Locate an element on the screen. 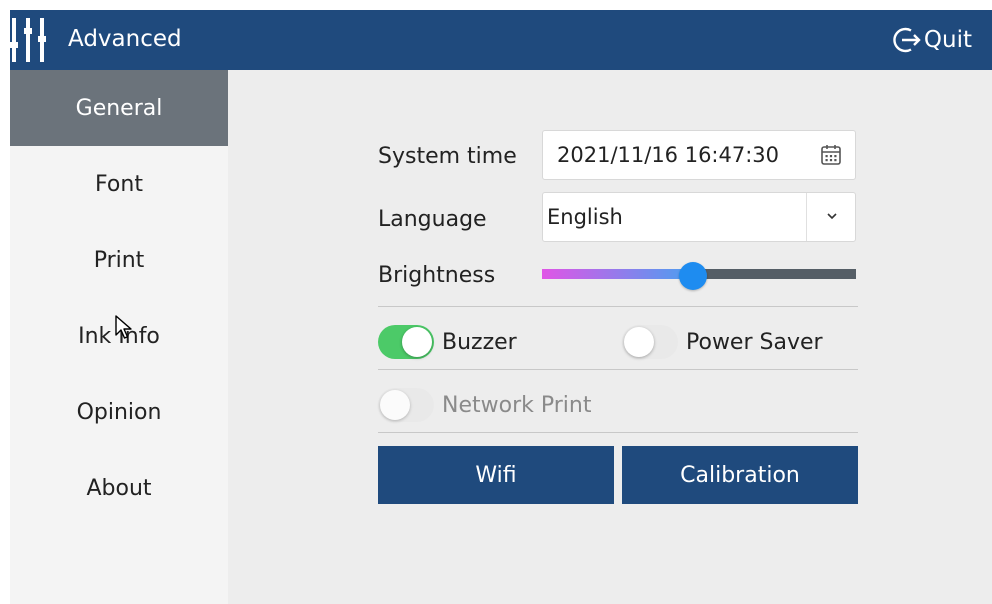 This screenshot has width=992, height=604. sidebar-item-label: Print is located at coordinates (119, 260).